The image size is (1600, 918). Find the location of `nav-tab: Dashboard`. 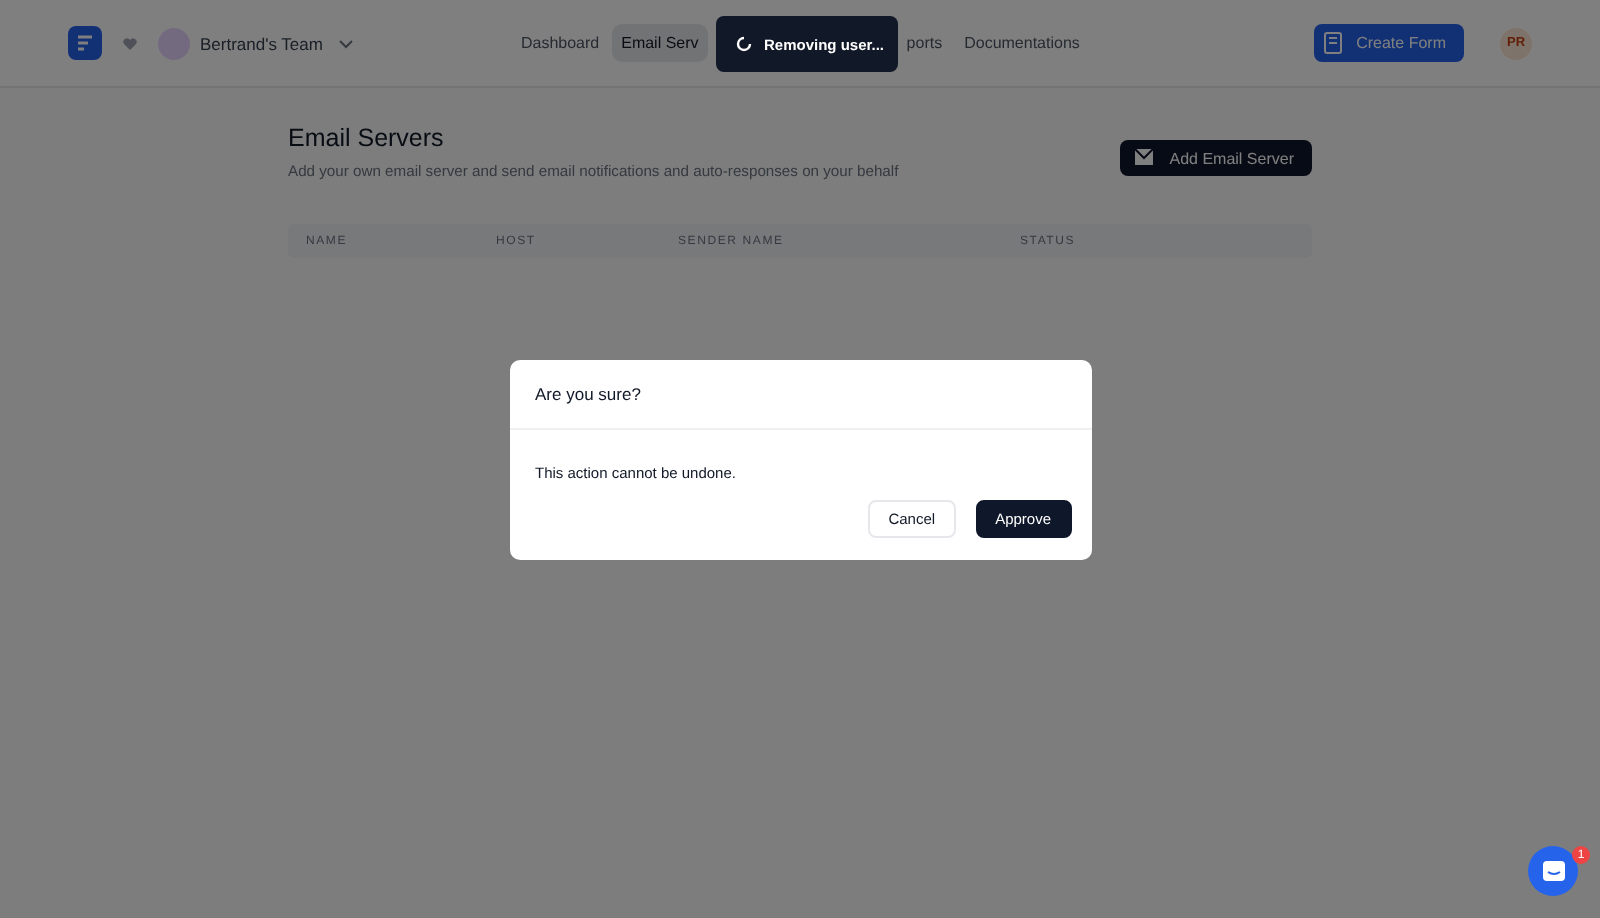

nav-tab: Dashboard is located at coordinates (560, 43).